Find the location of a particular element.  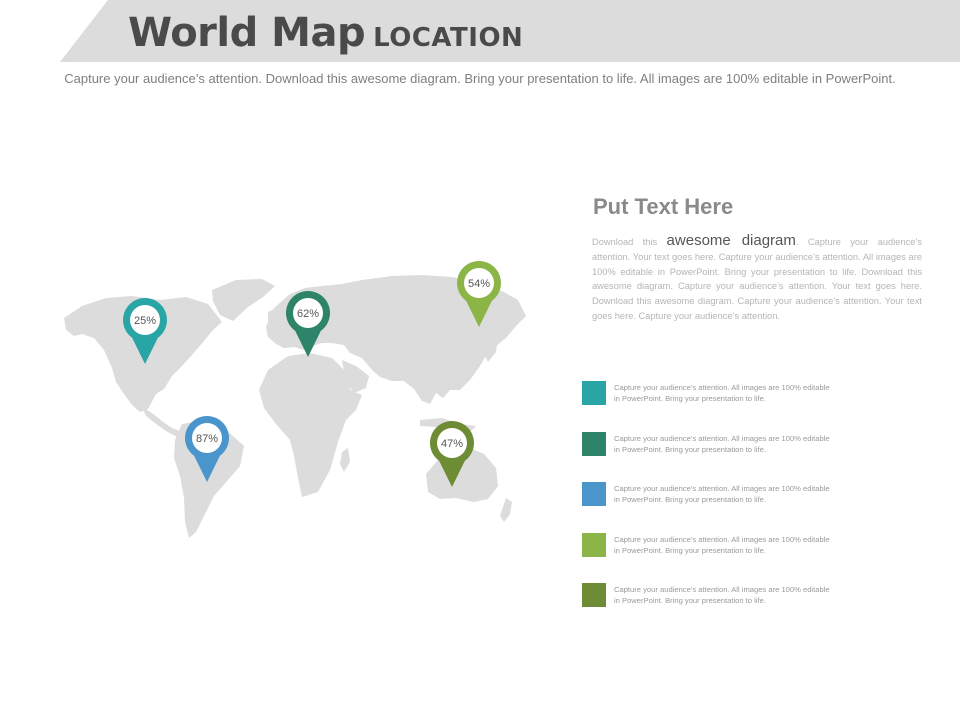

continent-madagascar is located at coordinates (345, 460).